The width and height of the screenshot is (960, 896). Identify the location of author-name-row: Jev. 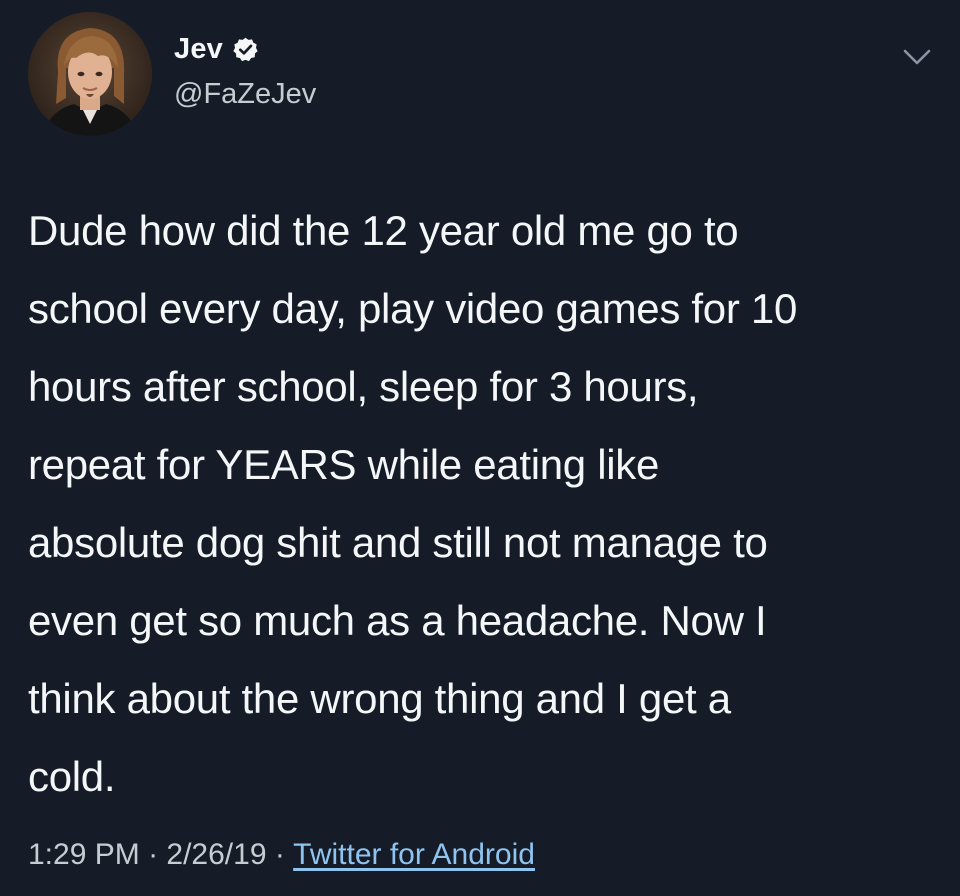
(216, 49).